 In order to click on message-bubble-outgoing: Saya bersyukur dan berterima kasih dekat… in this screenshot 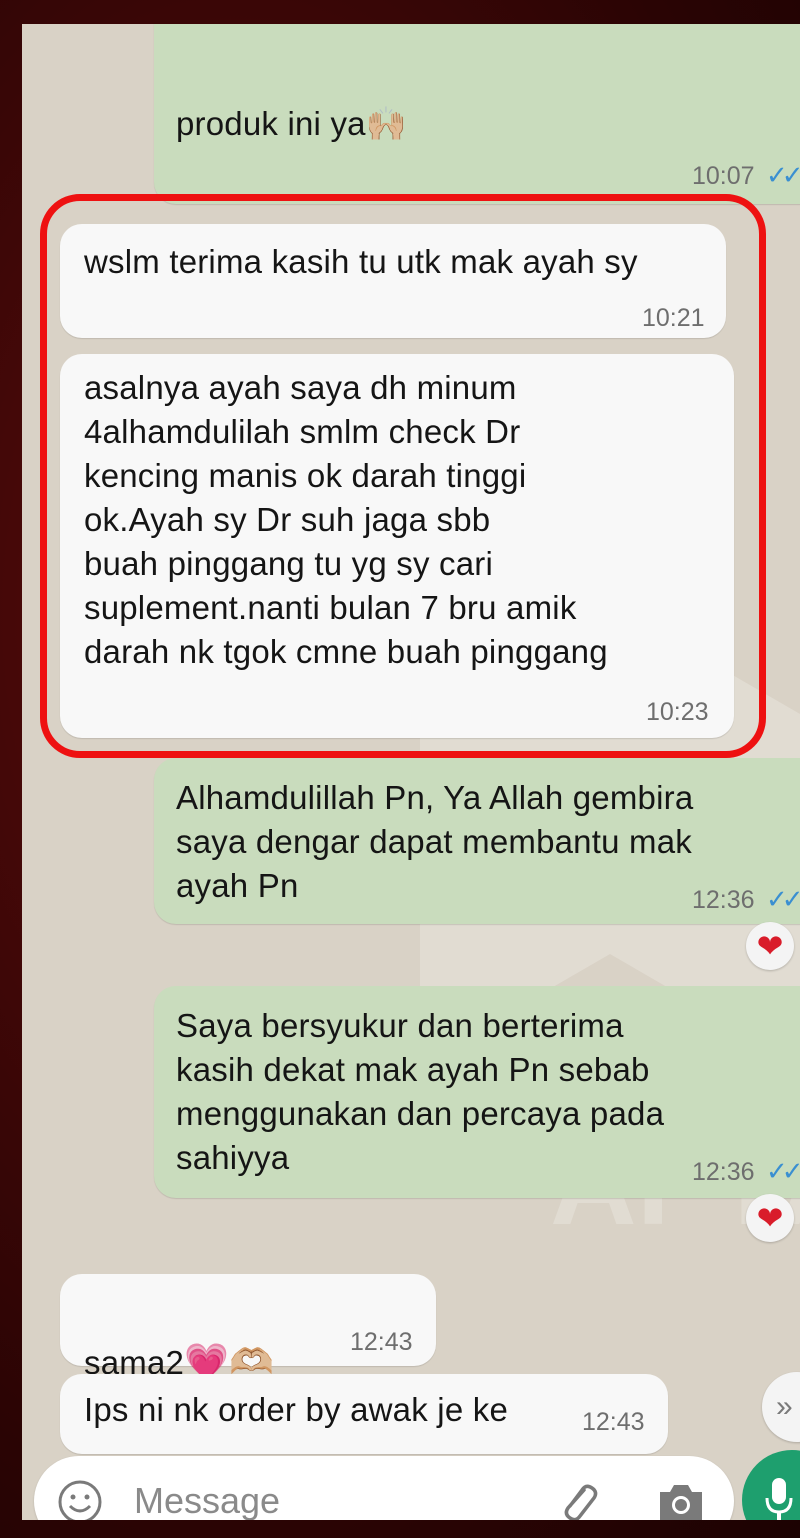, I will do `click(477, 1092)`.